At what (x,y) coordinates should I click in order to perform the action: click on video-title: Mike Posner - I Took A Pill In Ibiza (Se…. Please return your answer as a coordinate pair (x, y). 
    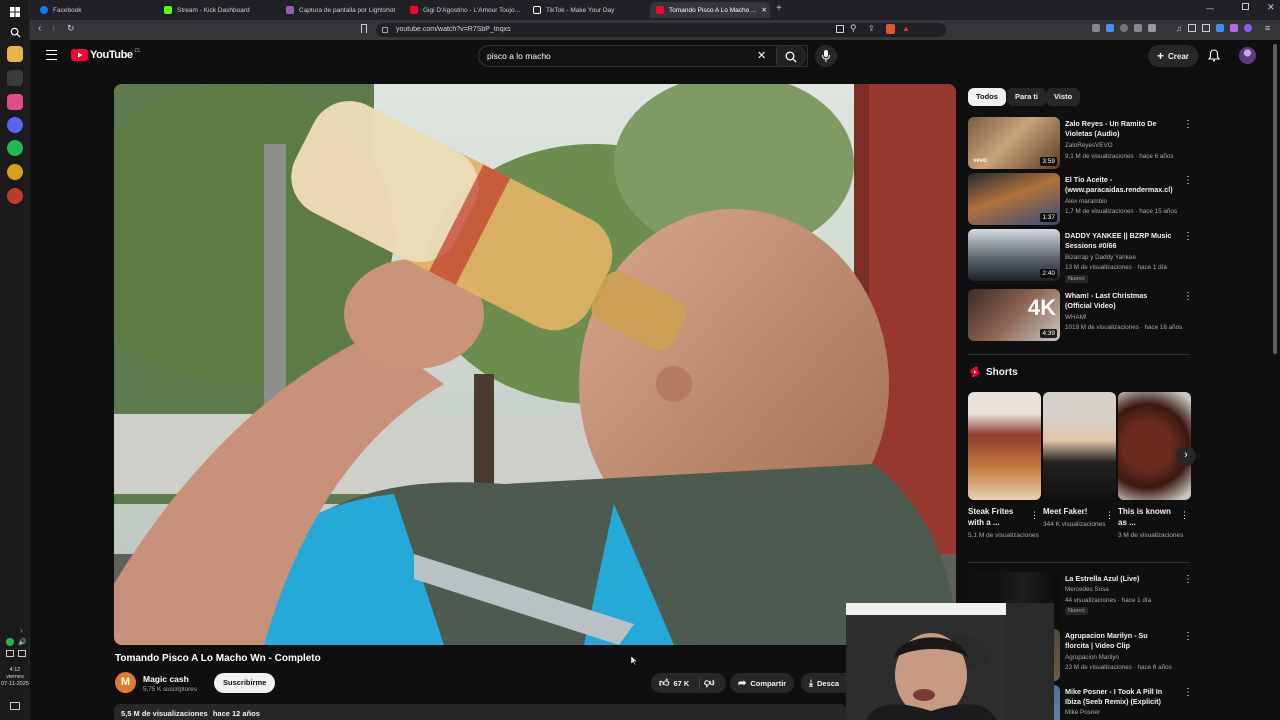
    Looking at the image, I should click on (1119, 697).